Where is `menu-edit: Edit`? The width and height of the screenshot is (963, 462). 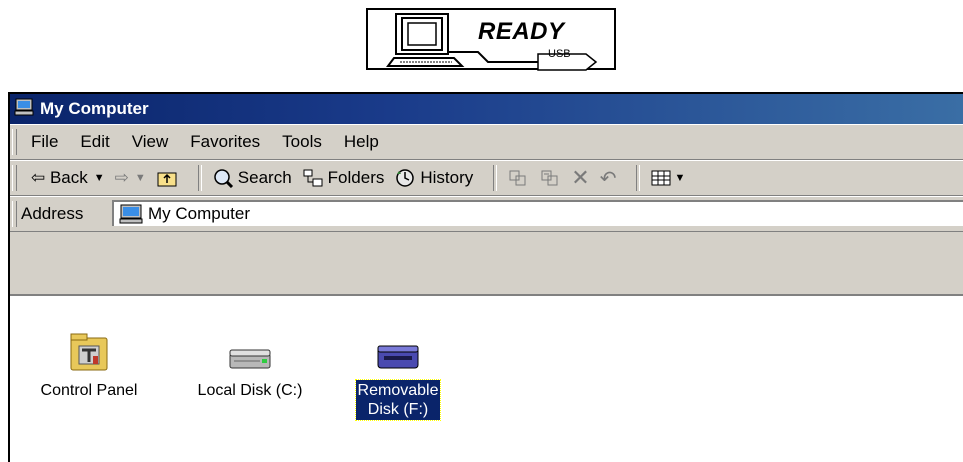 menu-edit: Edit is located at coordinates (94, 142).